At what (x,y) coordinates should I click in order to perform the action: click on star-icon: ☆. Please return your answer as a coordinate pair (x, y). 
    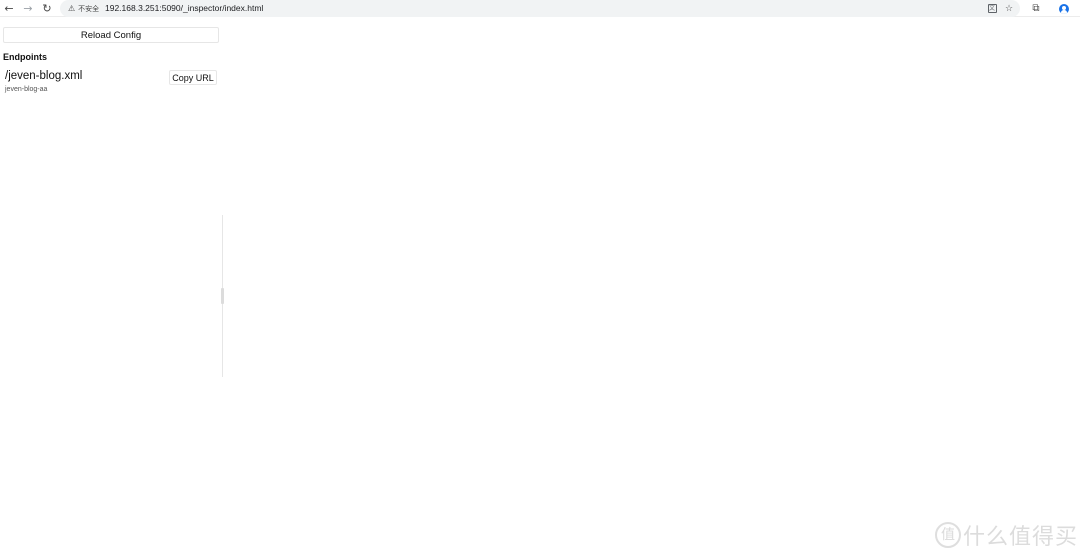
    Looking at the image, I should click on (1009, 8).